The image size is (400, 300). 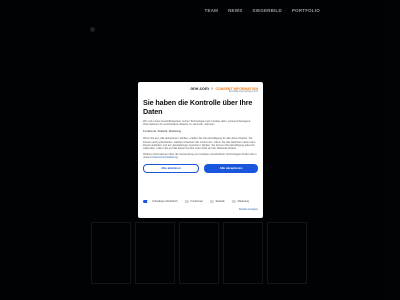 What do you see at coordinates (162, 131) in the screenshot?
I see `consent-purposes: Funktional, Statistik, Marketing` at bounding box center [162, 131].